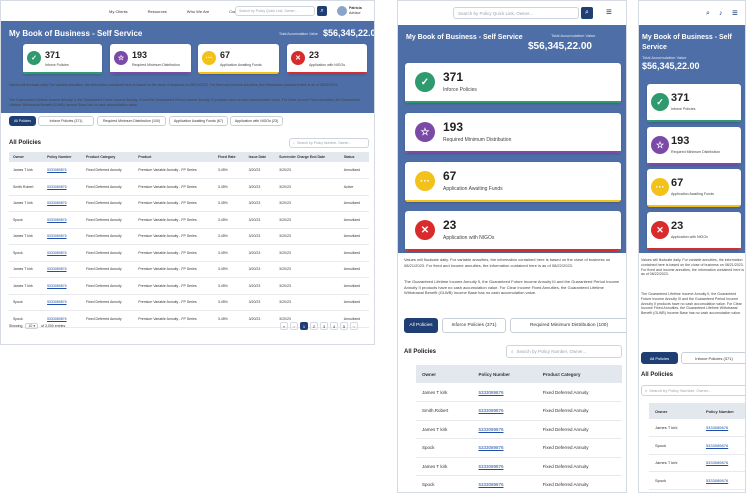 The height and width of the screenshot is (493, 746). What do you see at coordinates (157, 11) in the screenshot?
I see `nav-link-resources: Resources` at bounding box center [157, 11].